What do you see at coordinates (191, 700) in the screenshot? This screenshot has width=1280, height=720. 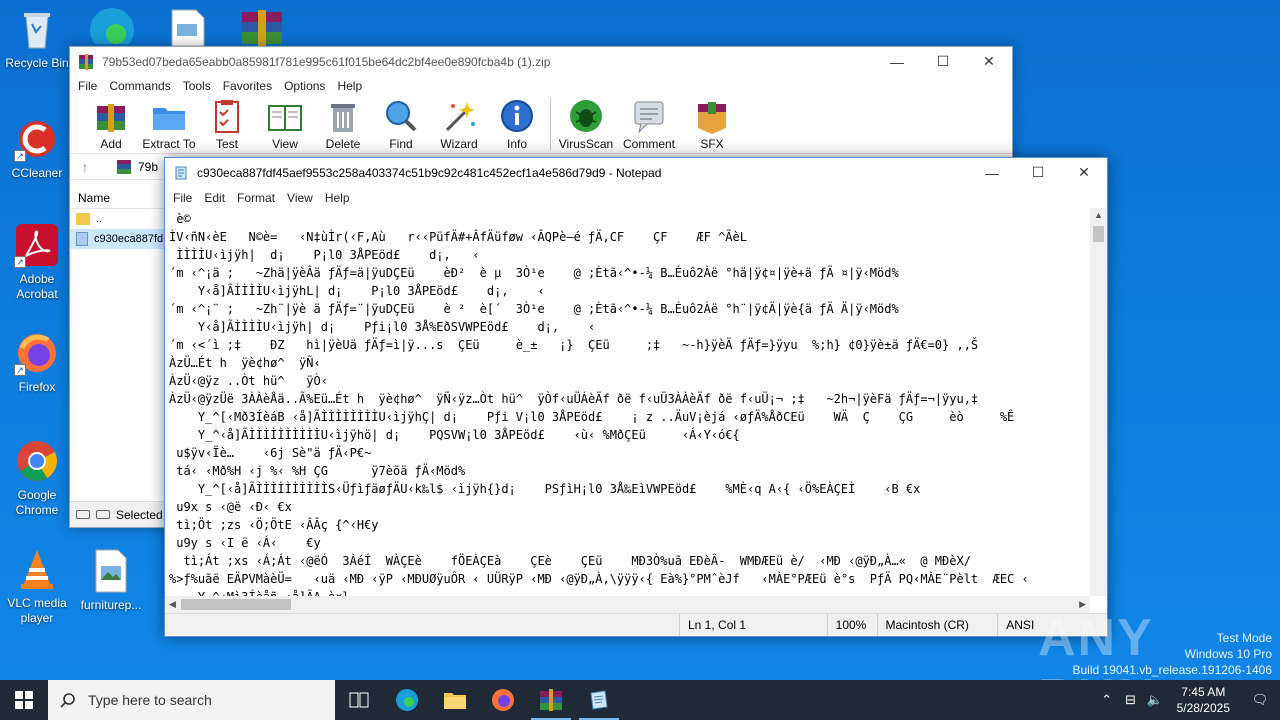 I see `taskbar-search-box: Type here to search` at bounding box center [191, 700].